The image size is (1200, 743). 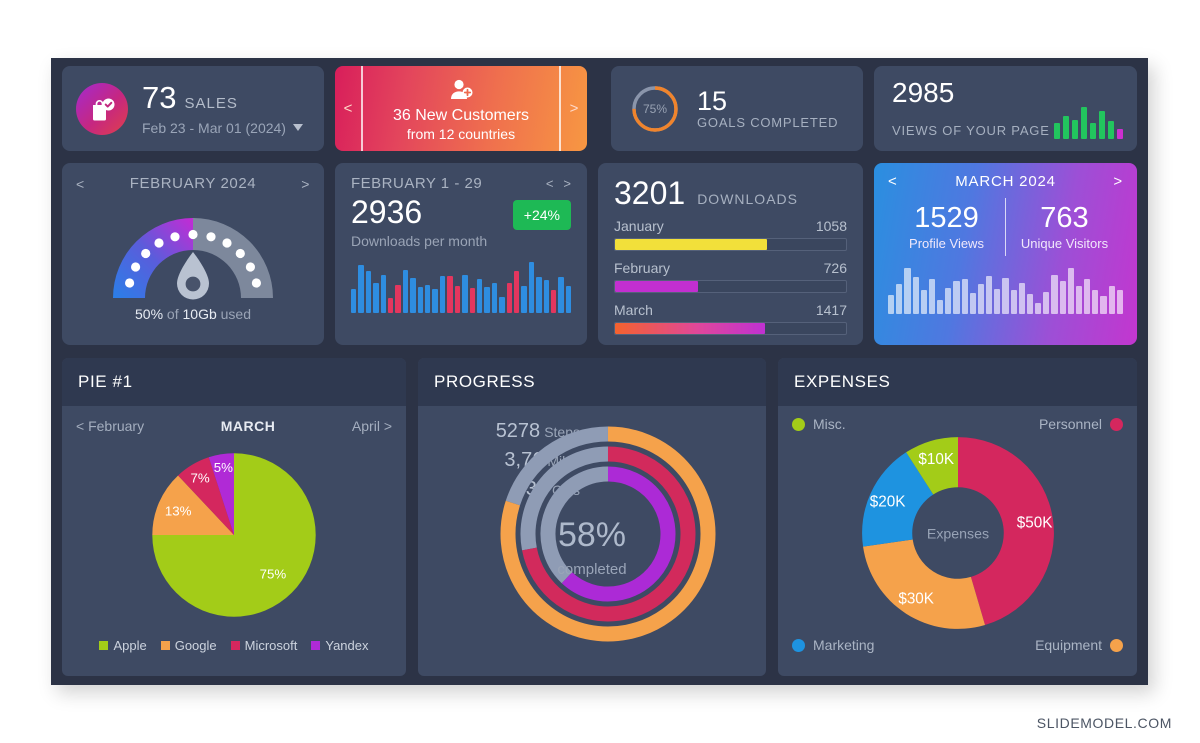 What do you see at coordinates (461, 92) in the screenshot?
I see `add-user-icon` at bounding box center [461, 92].